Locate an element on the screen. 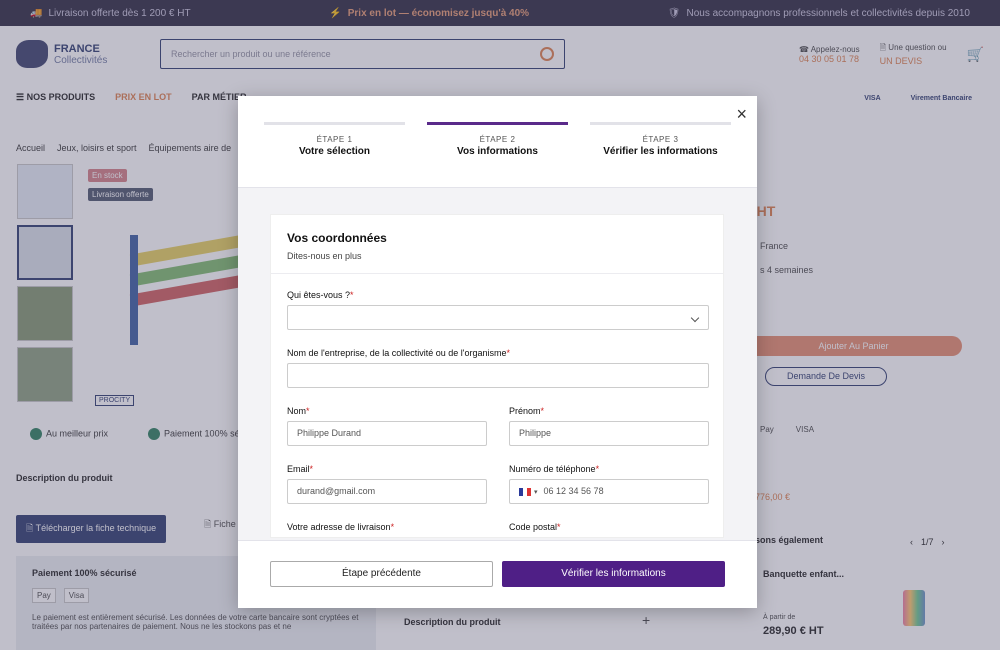 This screenshot has height=650, width=1000. nom-input: Philippe Durand is located at coordinates (387, 433).